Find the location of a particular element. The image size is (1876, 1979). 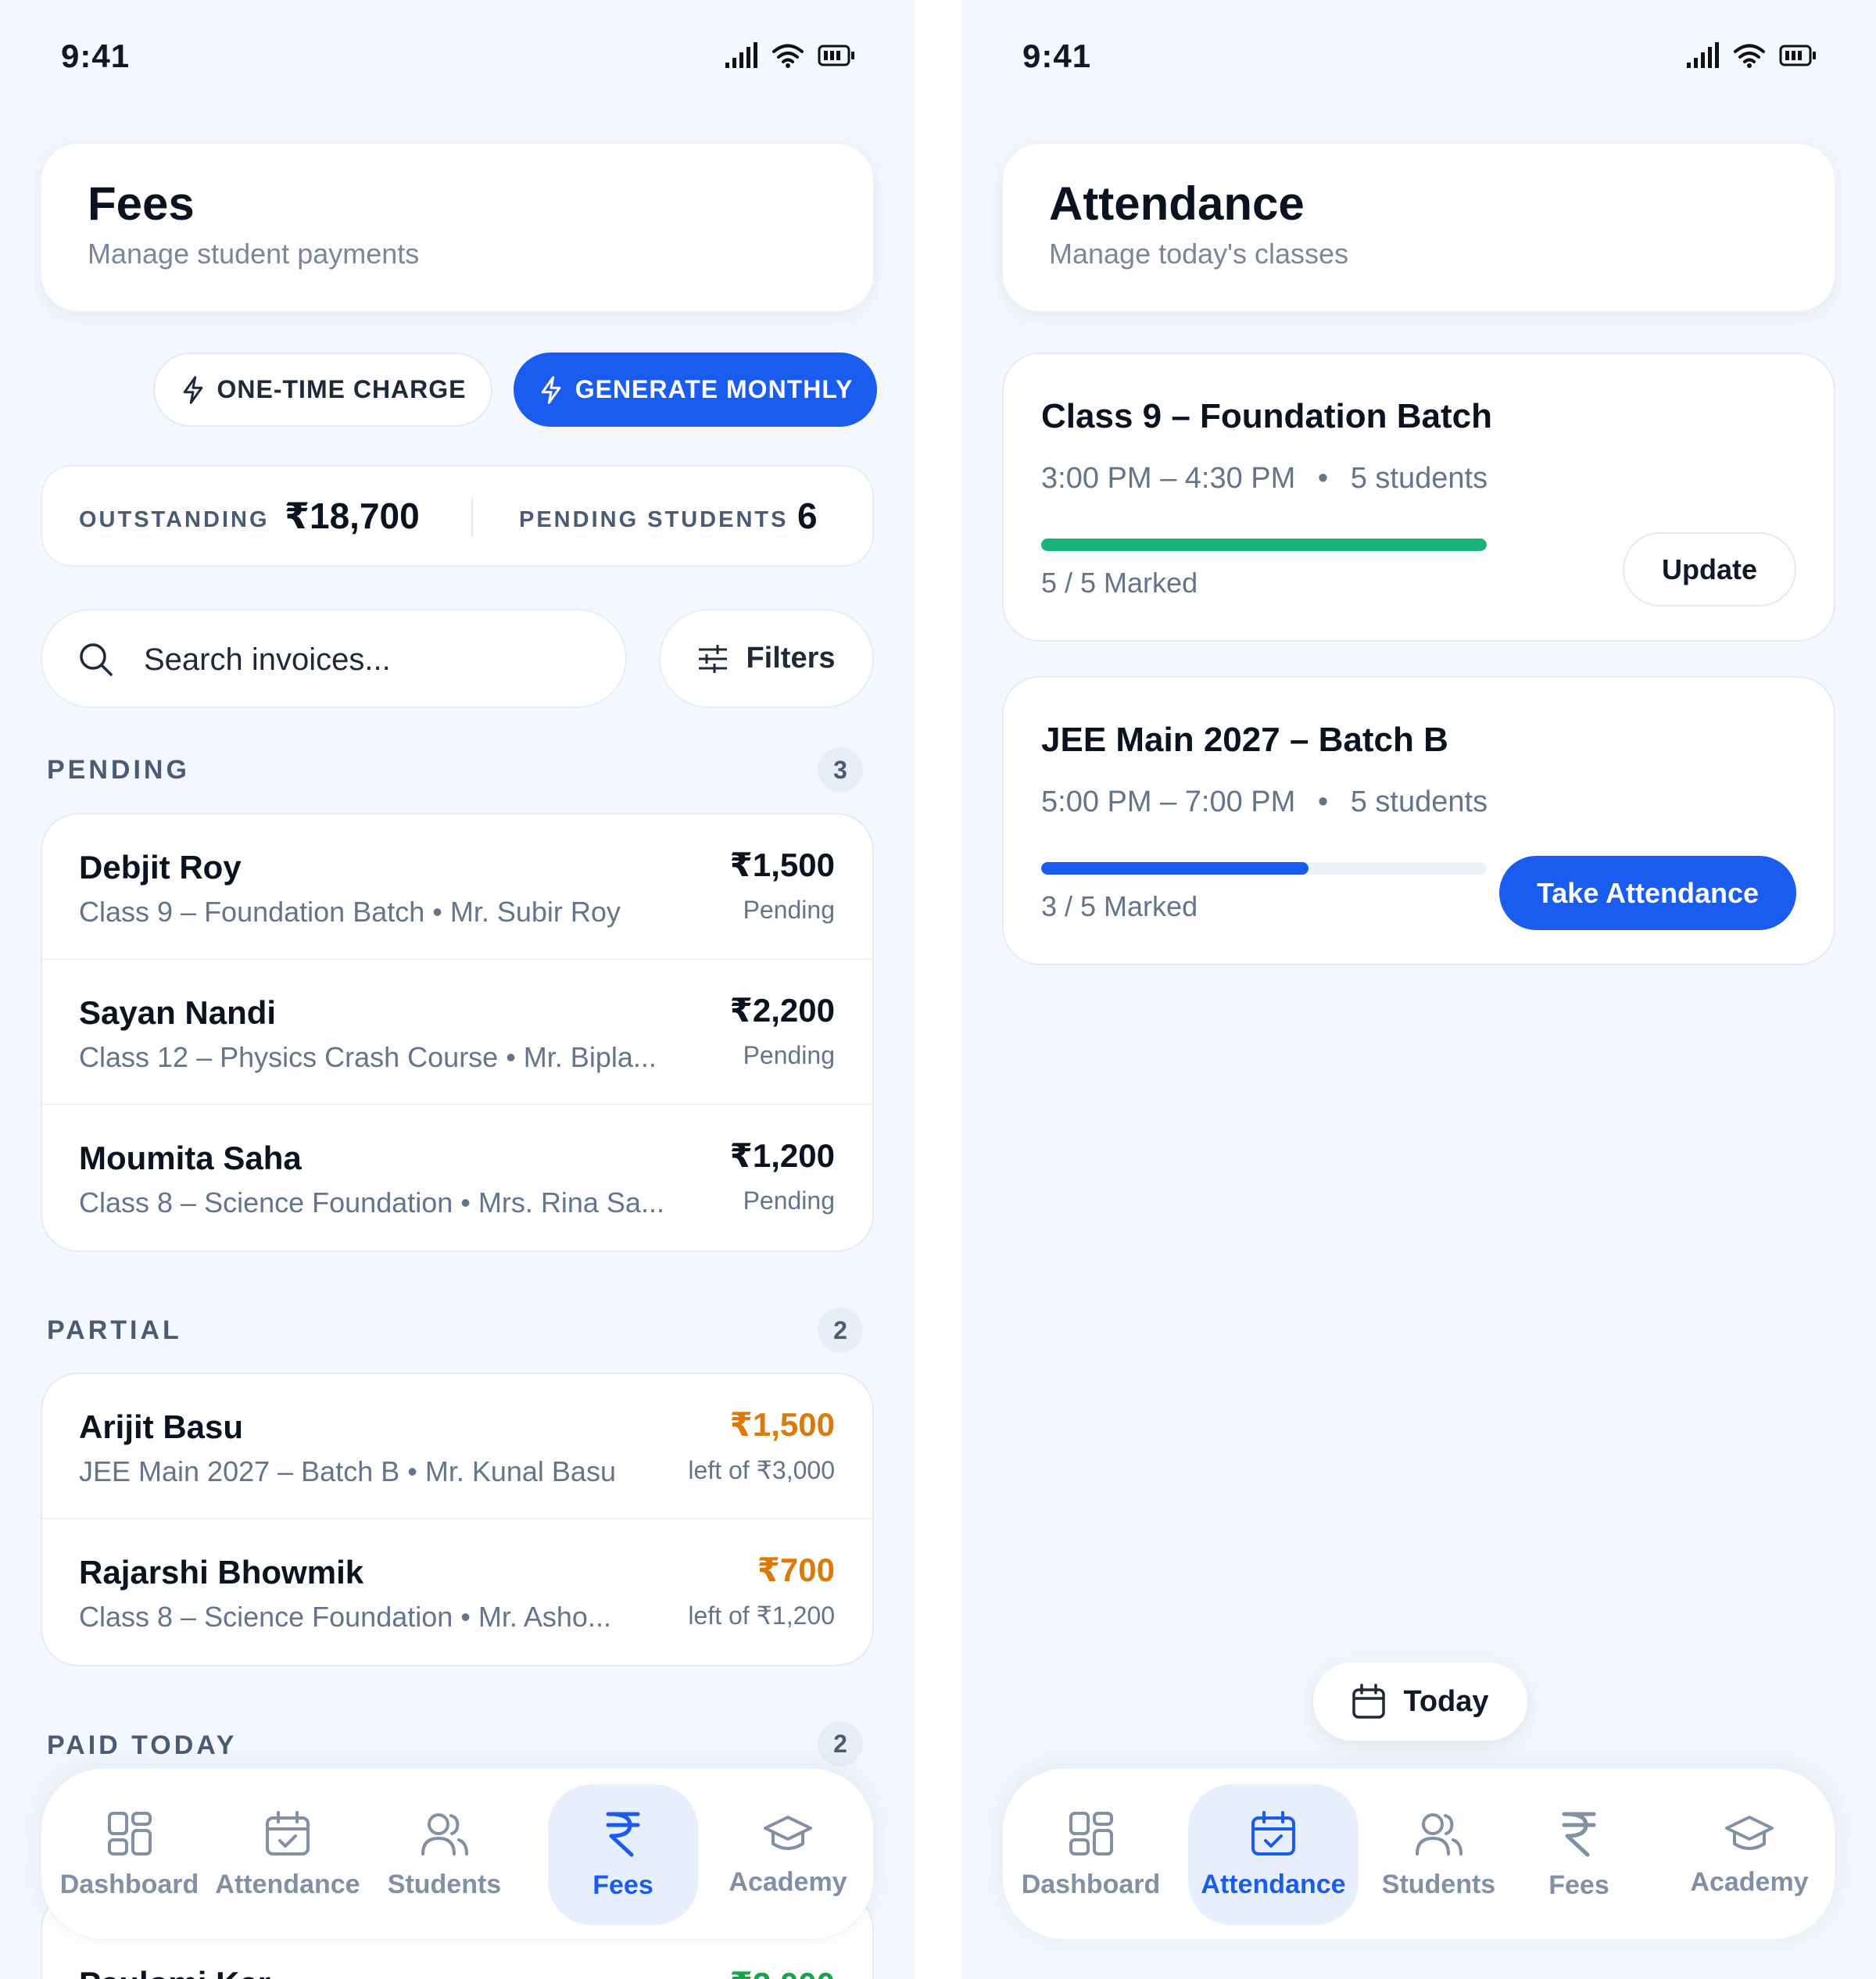

class-schedule: 3:00 PM – 4:30 PM • 5 students is located at coordinates (1264, 479).